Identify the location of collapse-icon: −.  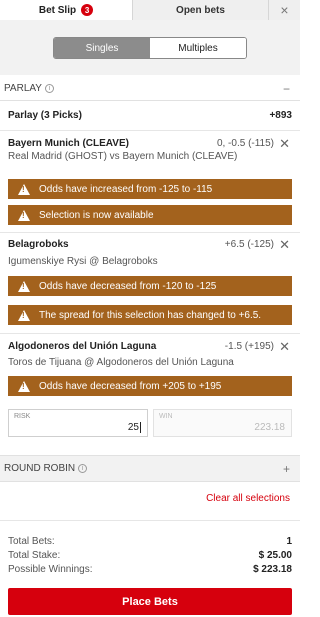
(286, 89).